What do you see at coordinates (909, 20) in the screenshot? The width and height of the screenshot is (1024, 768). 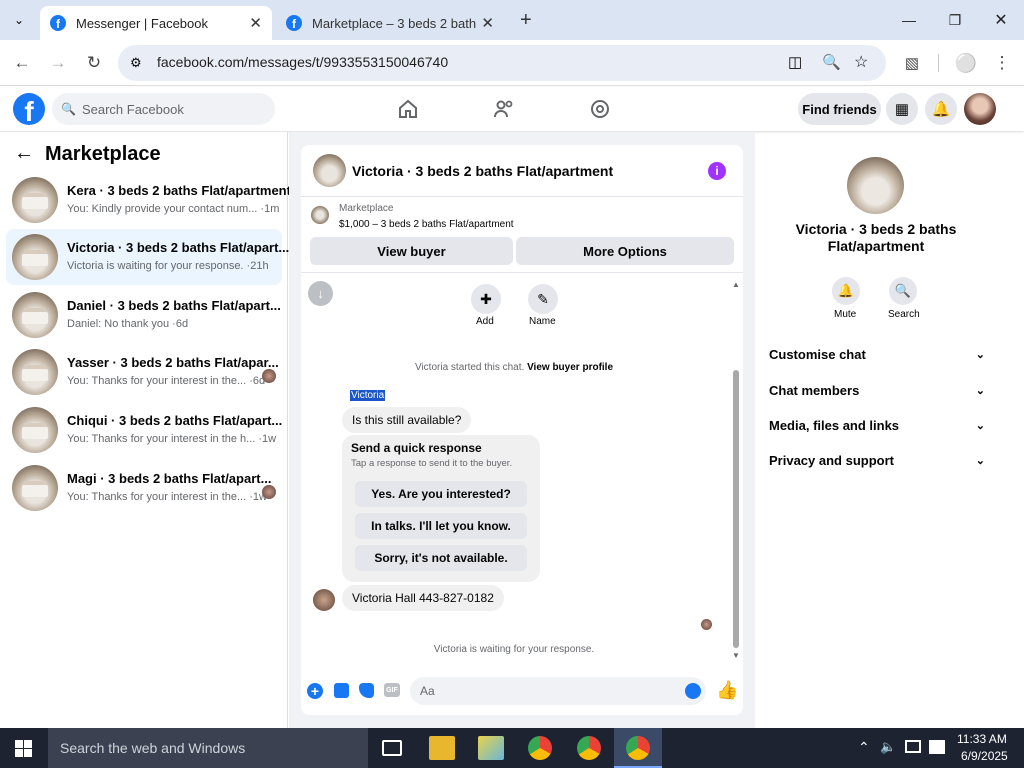 I see `minimize-icon: —` at bounding box center [909, 20].